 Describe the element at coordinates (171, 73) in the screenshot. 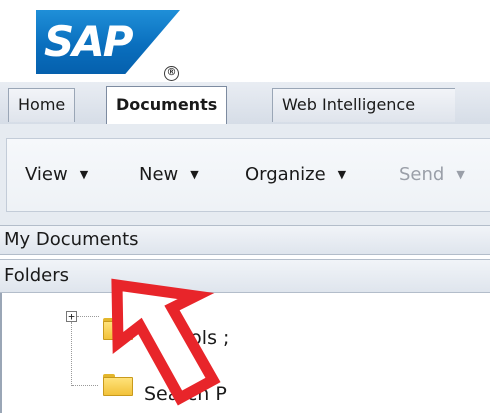

I see `registered-mark: ®` at that location.